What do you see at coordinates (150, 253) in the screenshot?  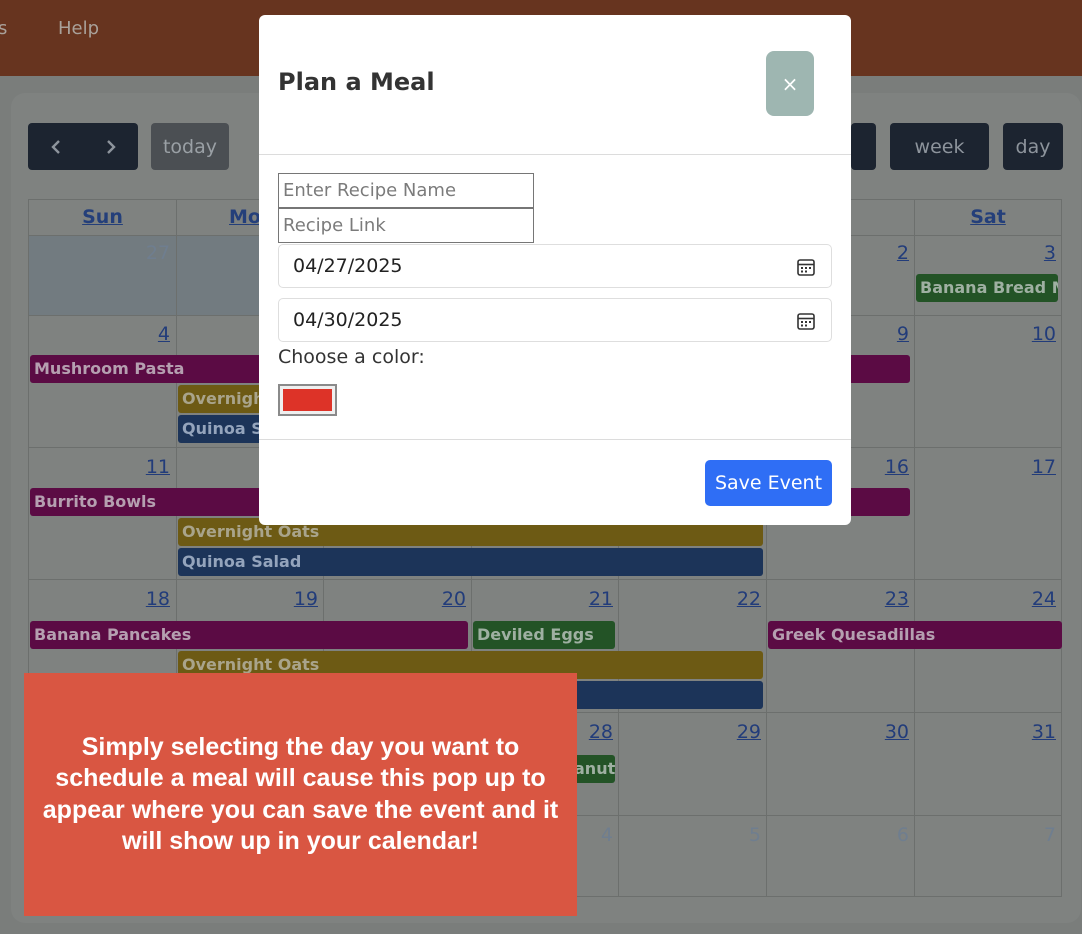 I see `day-number: 27` at bounding box center [150, 253].